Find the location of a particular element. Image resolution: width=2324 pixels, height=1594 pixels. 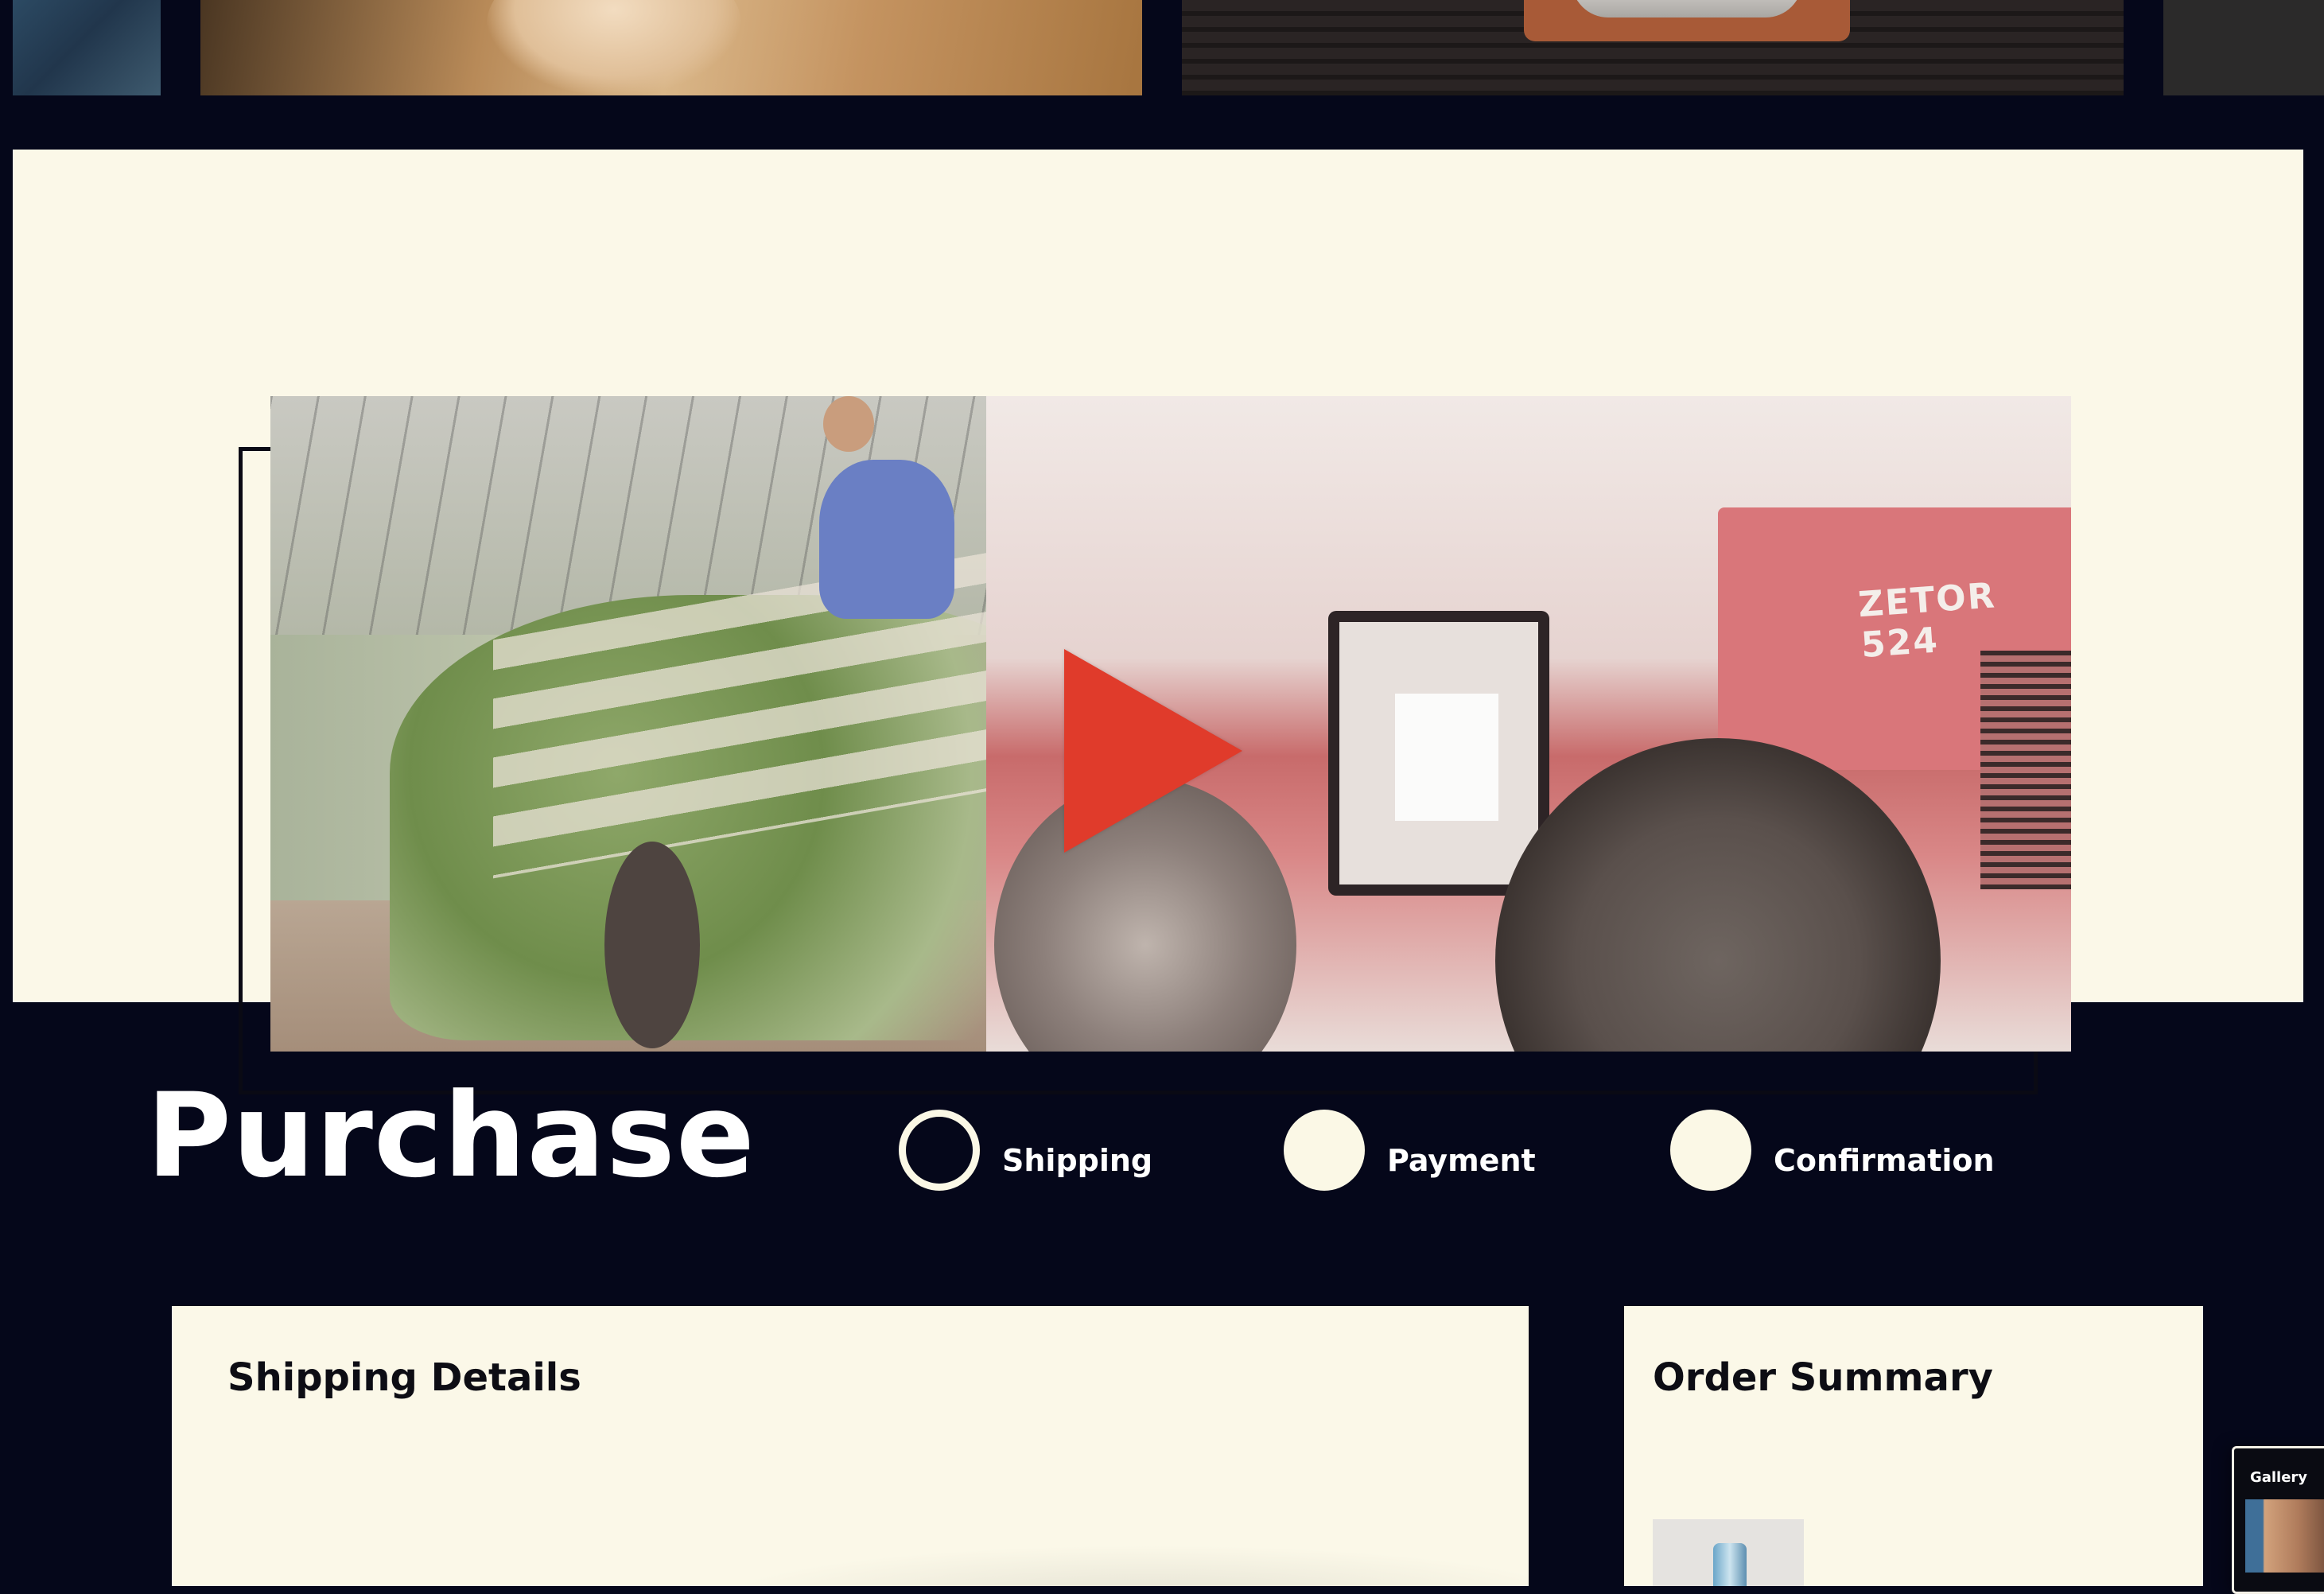

gallery-widget: Gallery is located at coordinates (2278, 1520).